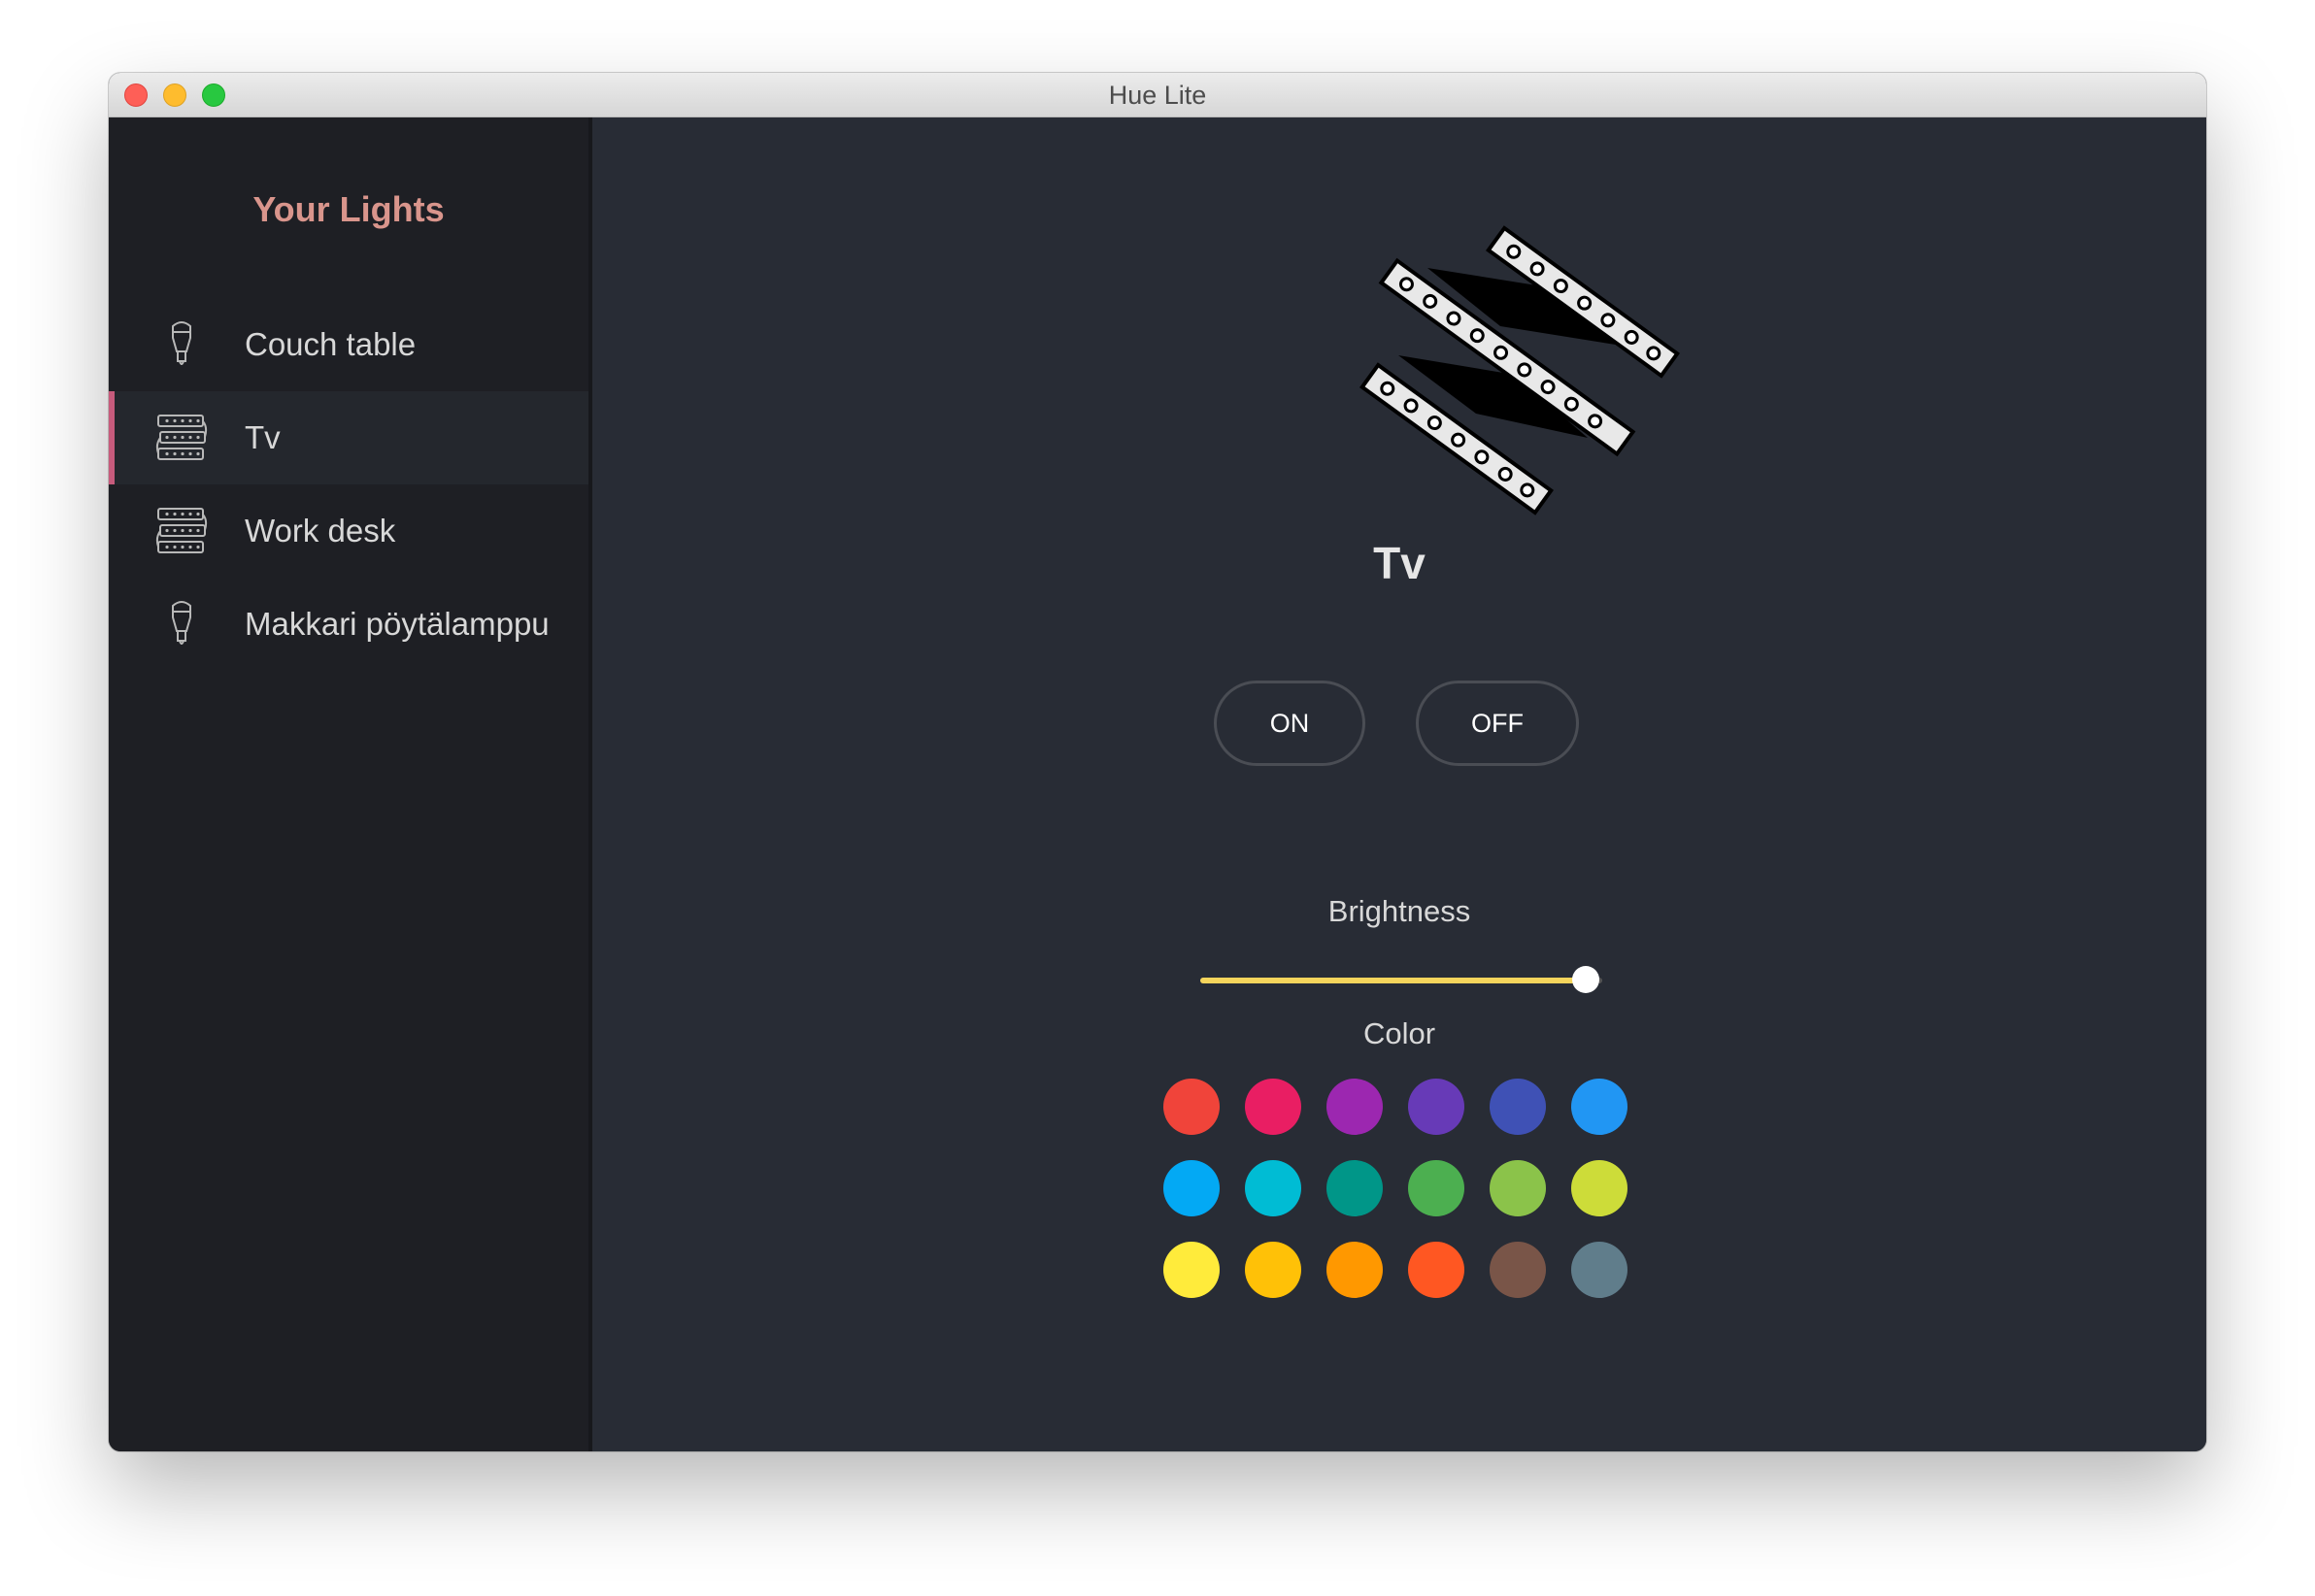 The image size is (2315, 1596). Describe the element at coordinates (331, 344) in the screenshot. I see `light-item-label: Couch table` at that location.